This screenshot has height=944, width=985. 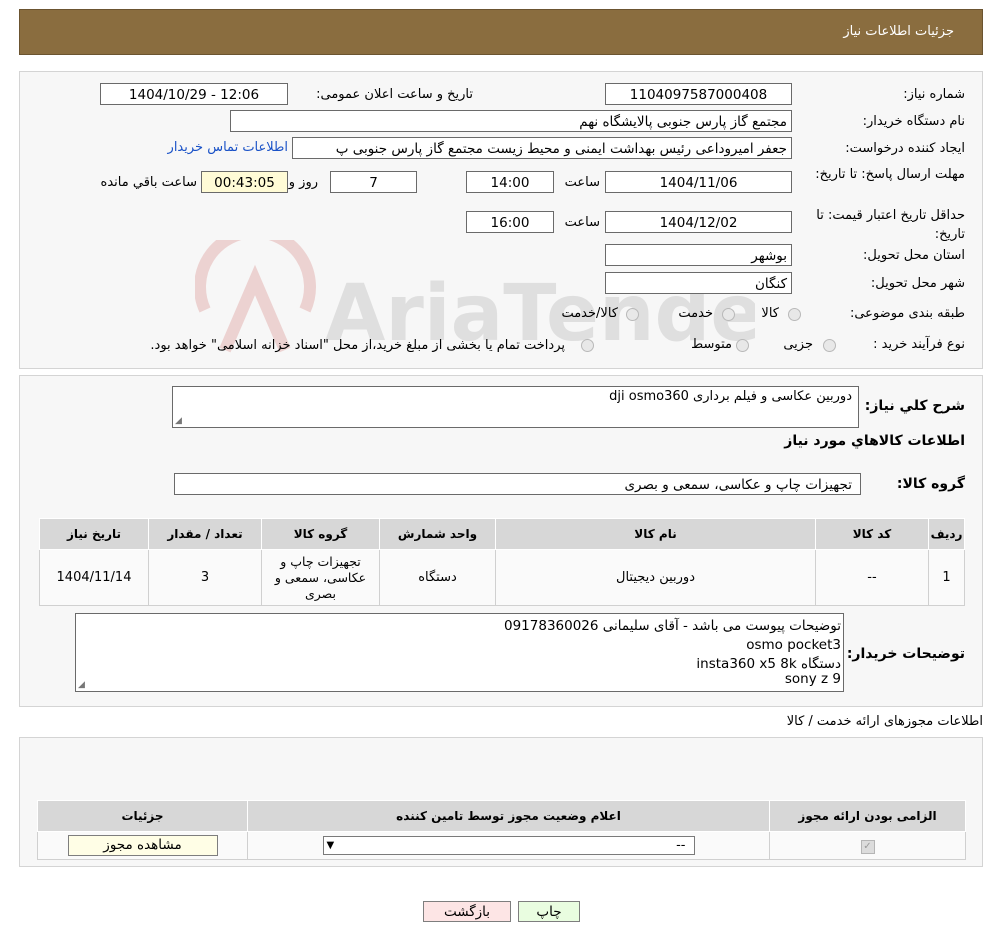 What do you see at coordinates (511, 121) in the screenshot?
I see `buyer-org-field: مجتمع گاز پارس جنوبی پالایشگاه نهم` at bounding box center [511, 121].